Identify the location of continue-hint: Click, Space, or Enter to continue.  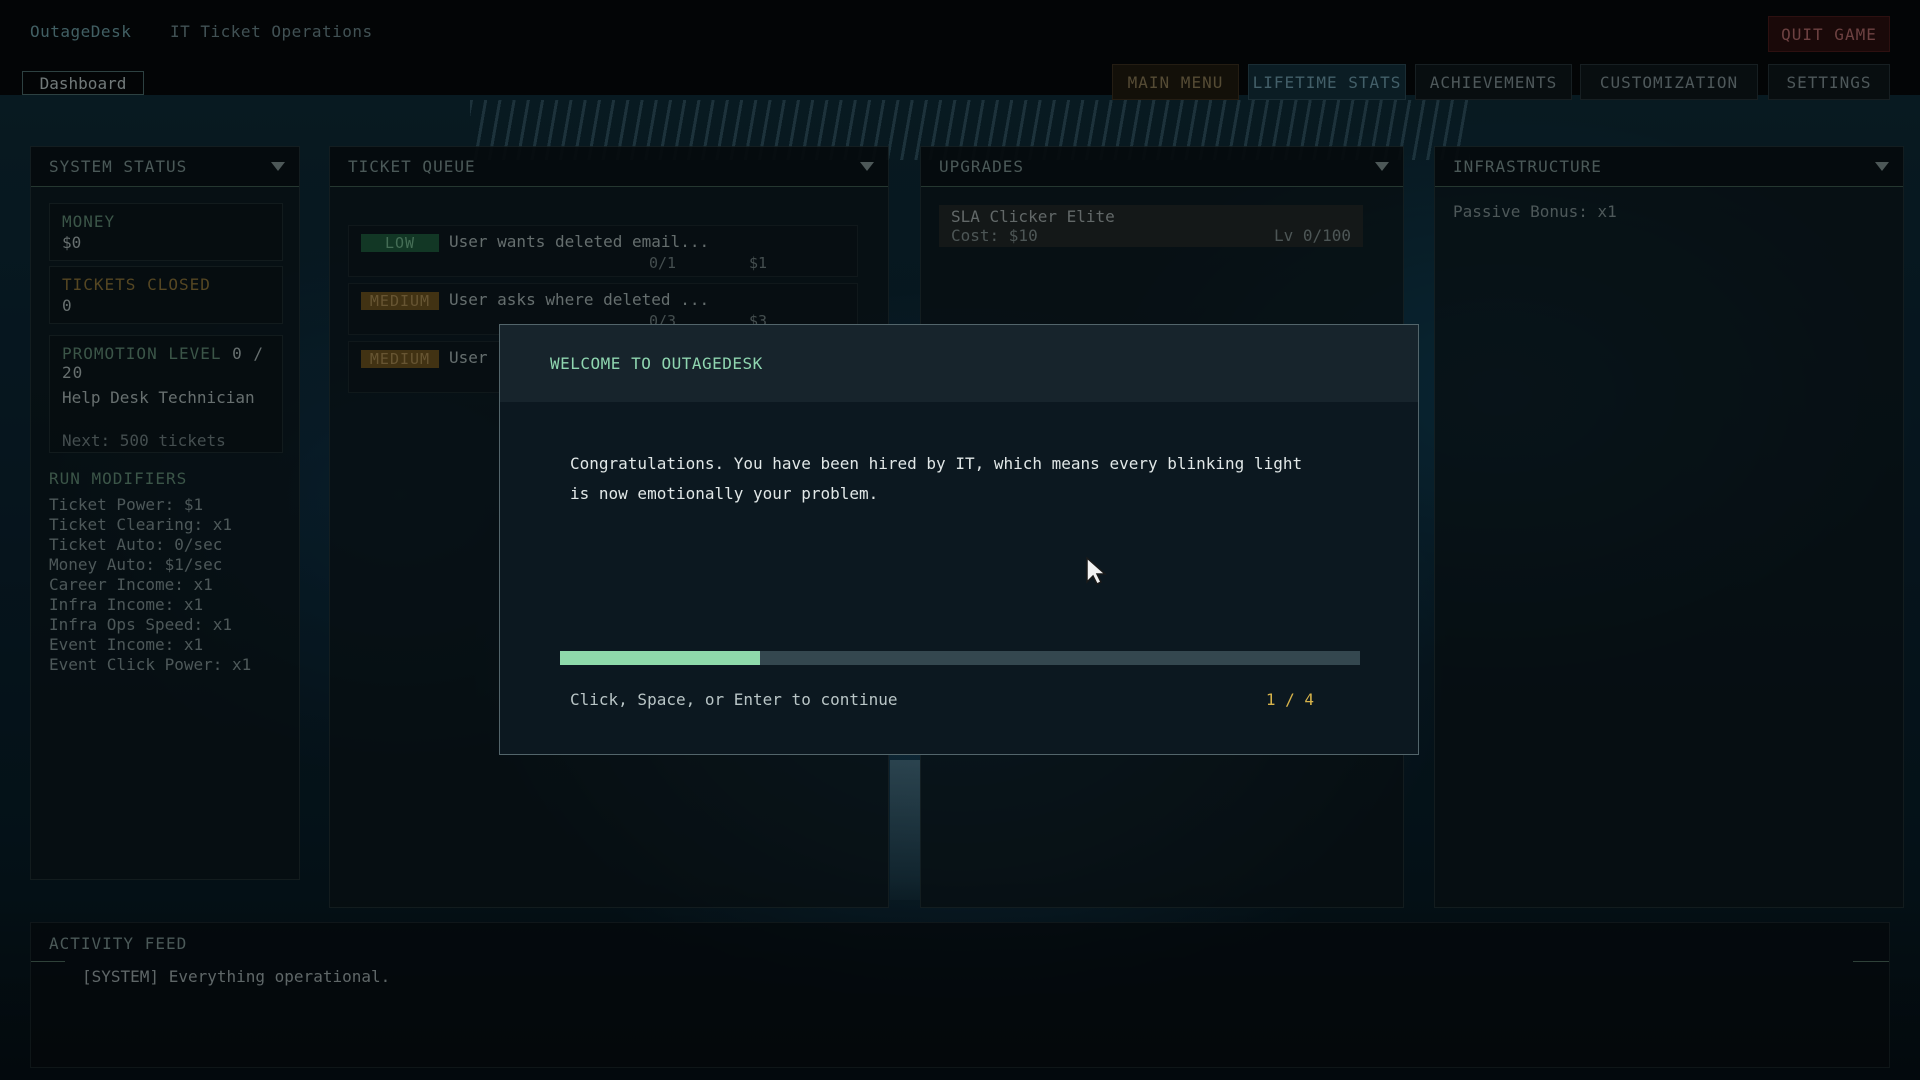
(734, 699).